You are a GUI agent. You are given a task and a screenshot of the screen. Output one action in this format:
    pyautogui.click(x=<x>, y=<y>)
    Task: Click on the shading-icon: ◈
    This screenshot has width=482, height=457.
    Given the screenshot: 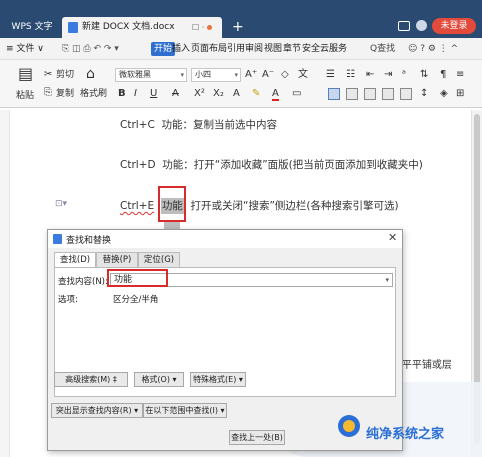 What is the action you would take?
    pyautogui.click(x=444, y=94)
    